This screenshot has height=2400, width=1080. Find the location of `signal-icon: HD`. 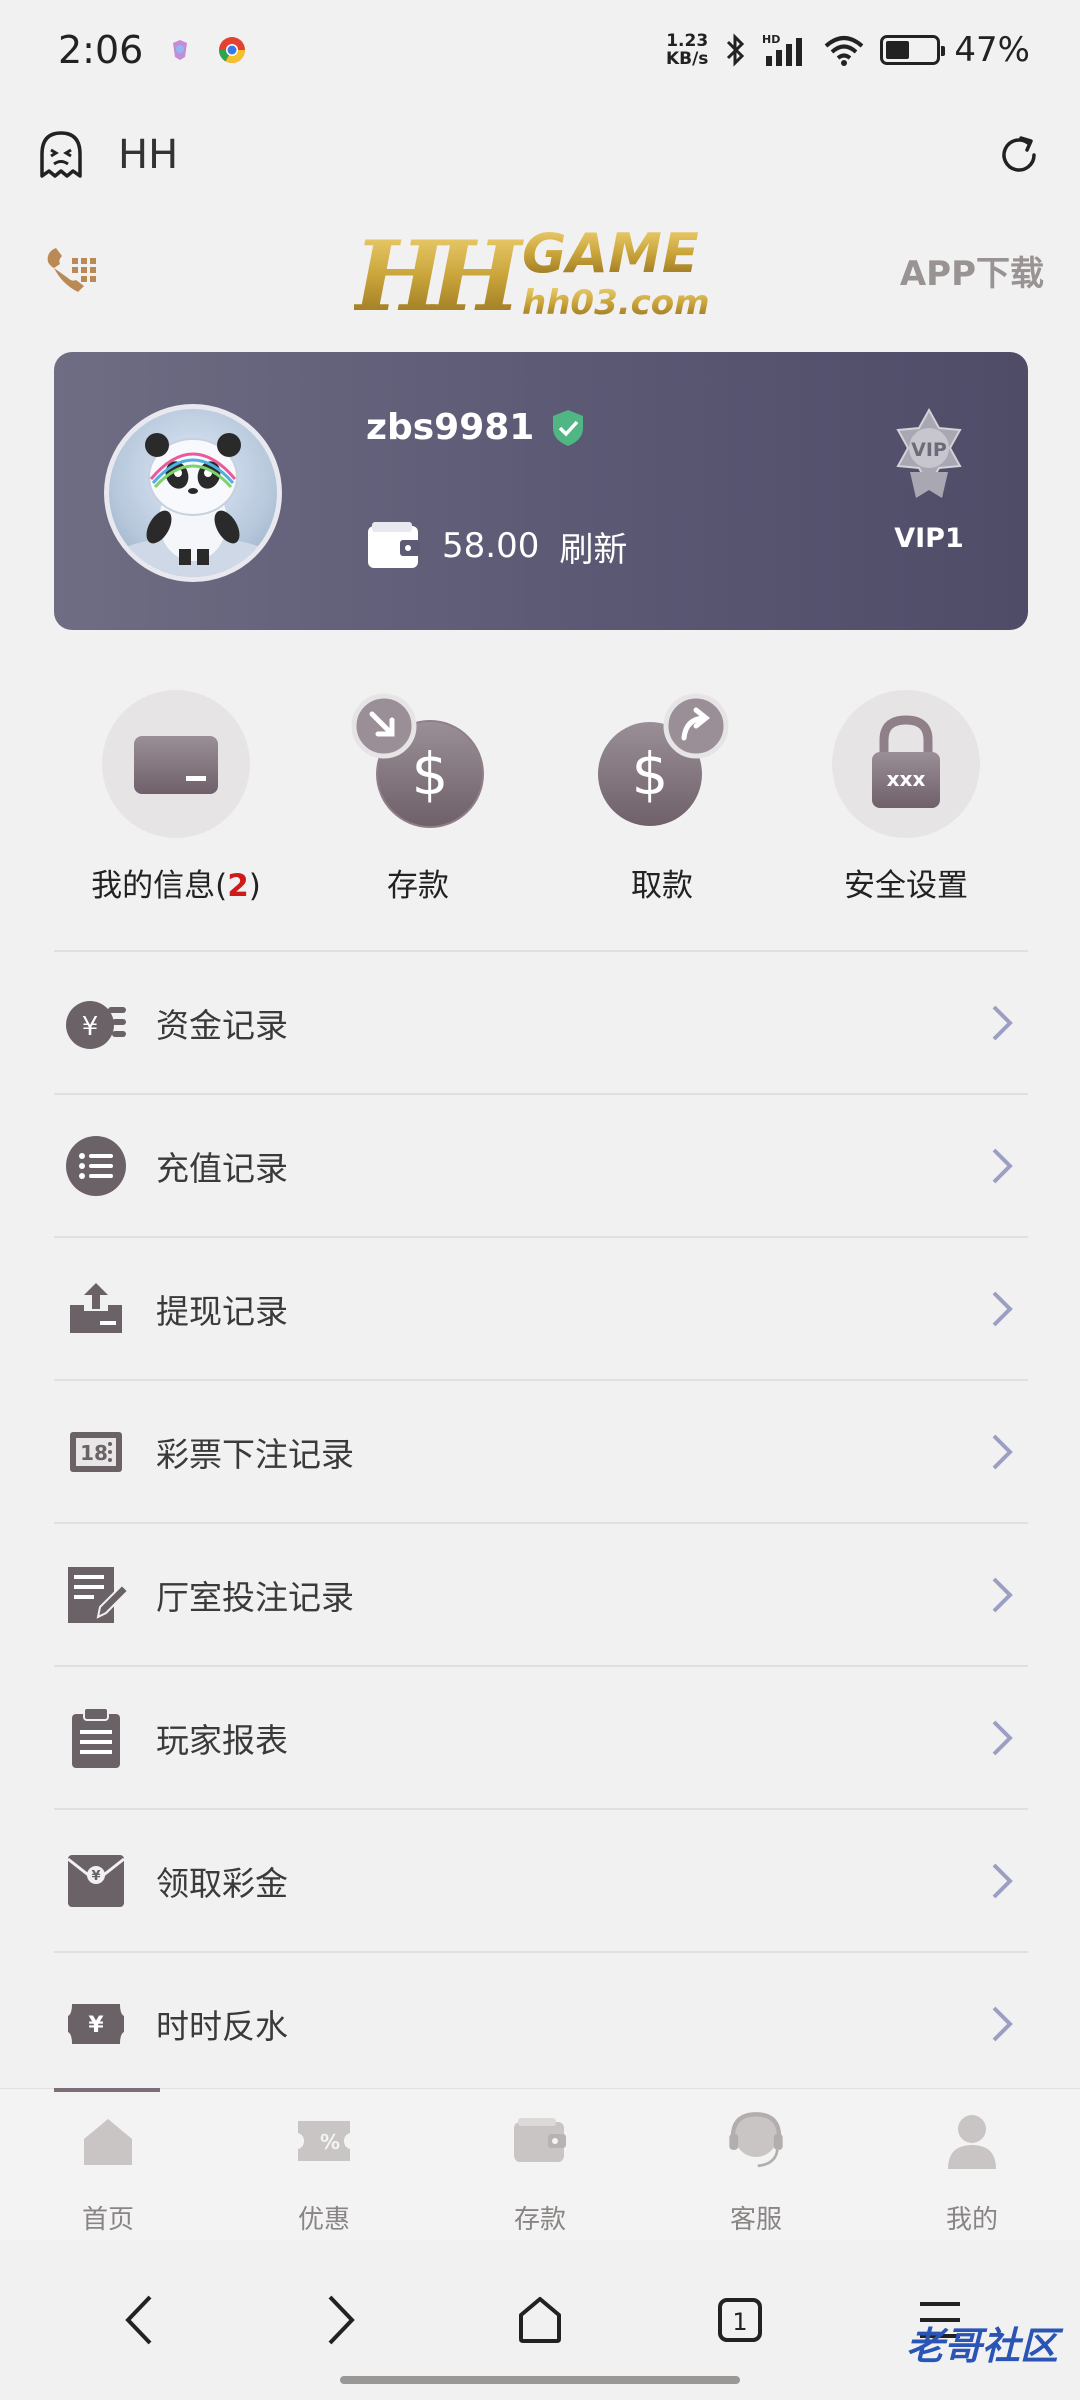

signal-icon: HD is located at coordinates (782, 49).